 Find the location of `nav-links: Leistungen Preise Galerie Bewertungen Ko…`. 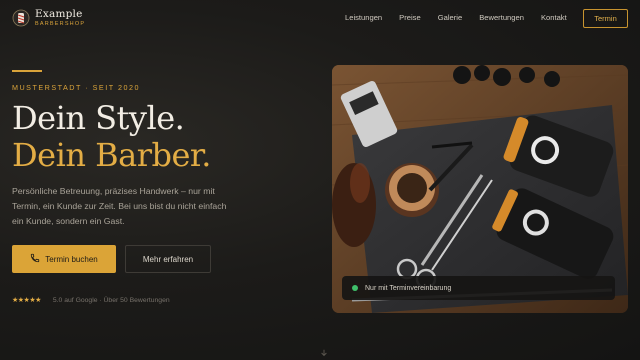

nav-links: Leistungen Preise Galerie Bewertungen Ko… is located at coordinates (464, 17).